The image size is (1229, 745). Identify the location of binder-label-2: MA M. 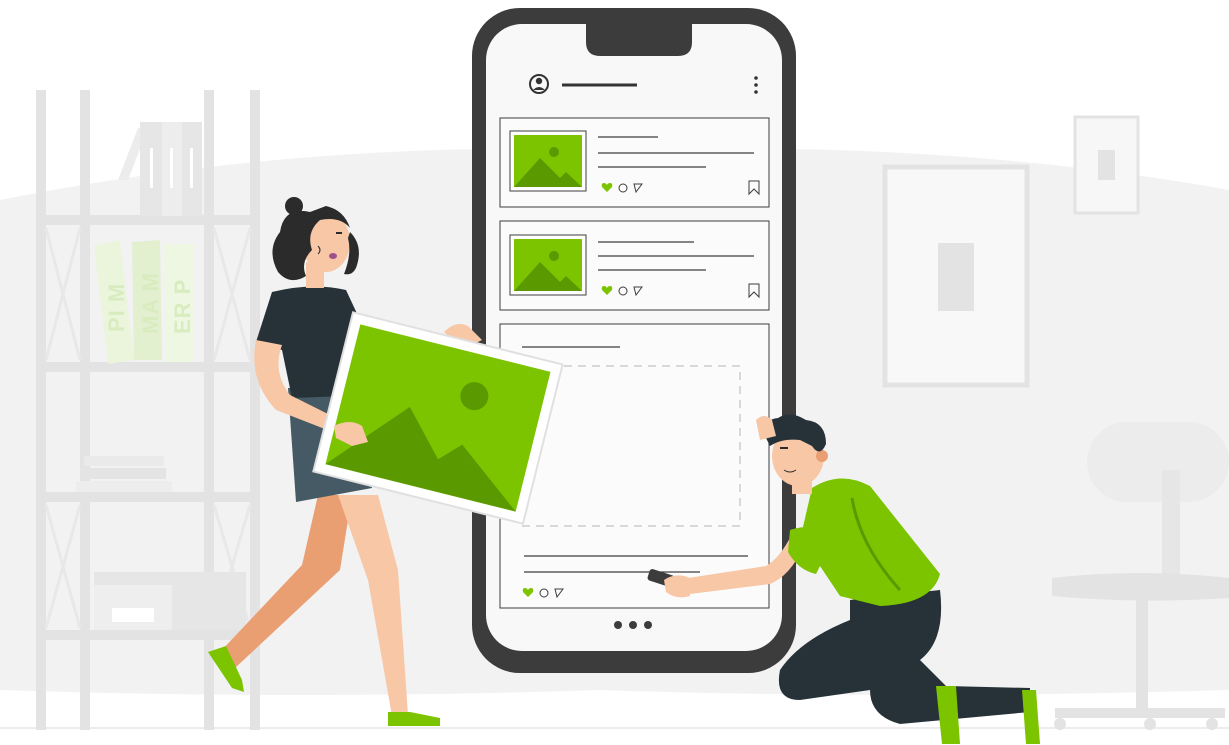
(150, 303).